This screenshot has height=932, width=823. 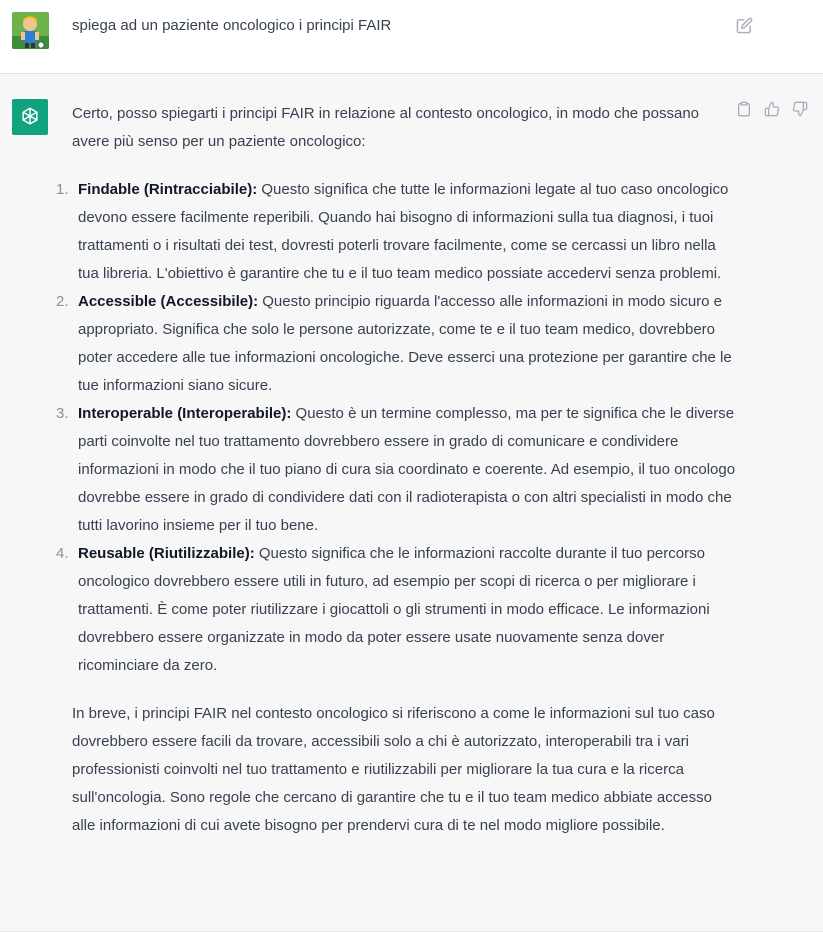 I want to click on list-number: 3., so click(x=62, y=413).